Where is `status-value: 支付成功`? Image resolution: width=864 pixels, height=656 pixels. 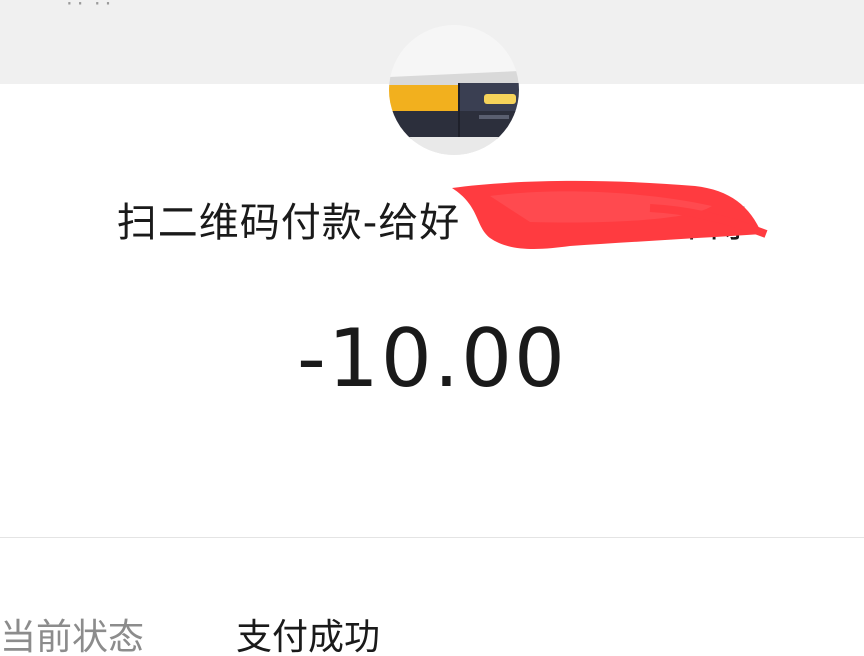
status-value: 支付成功 is located at coordinates (308, 636).